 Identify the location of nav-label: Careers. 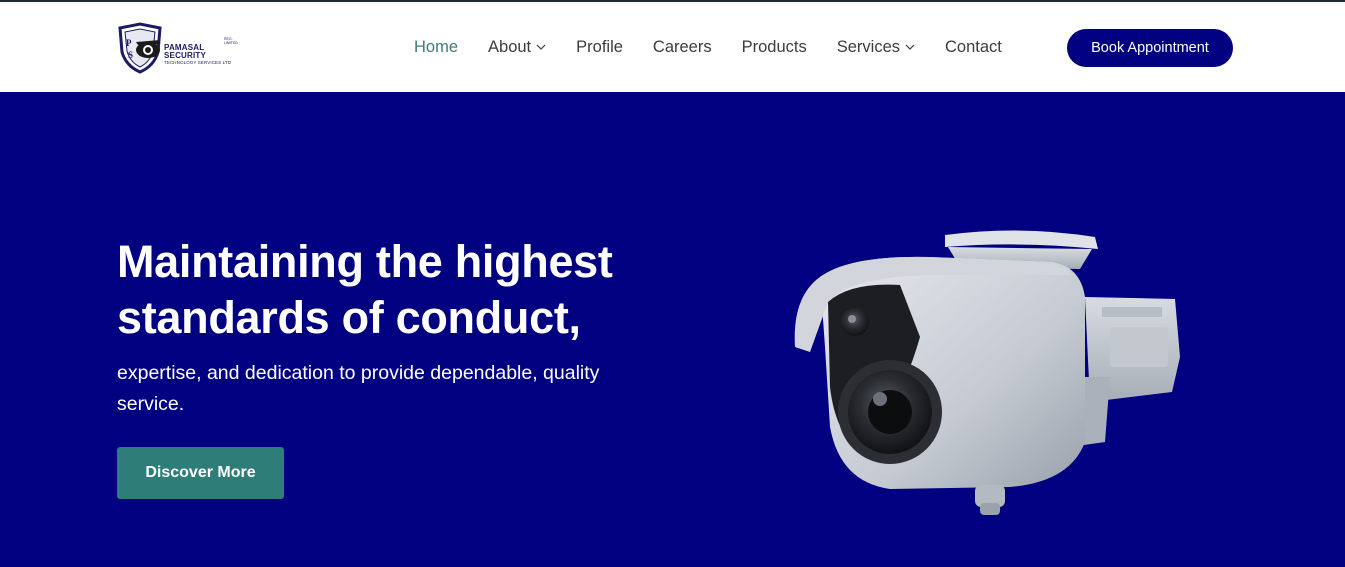
(682, 46).